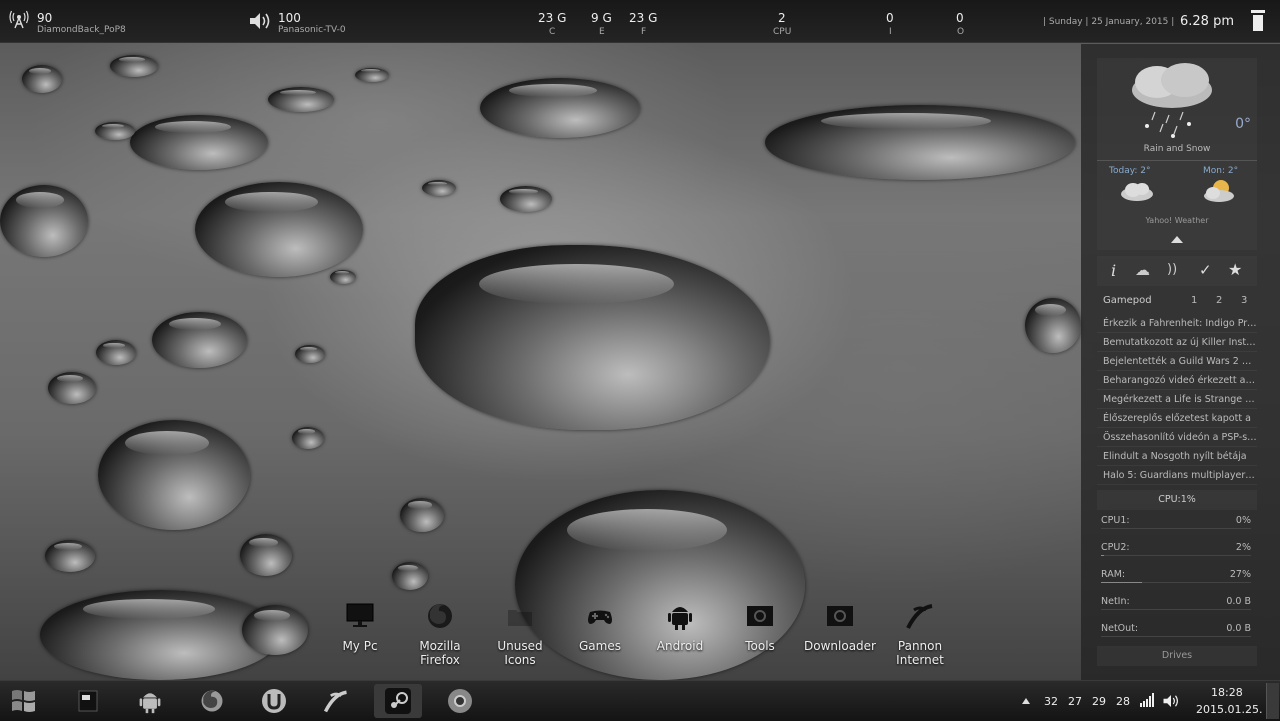  I want to click on check-icon: ✓, so click(1205, 270).